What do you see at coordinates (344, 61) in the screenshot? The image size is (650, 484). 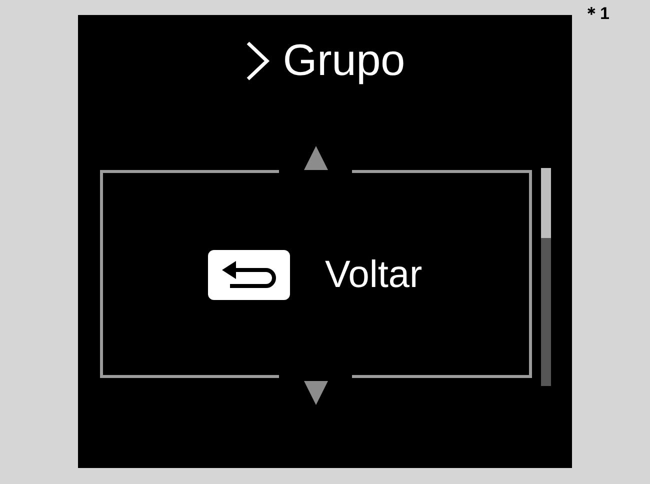 I see `screen-title: Grupo` at bounding box center [344, 61].